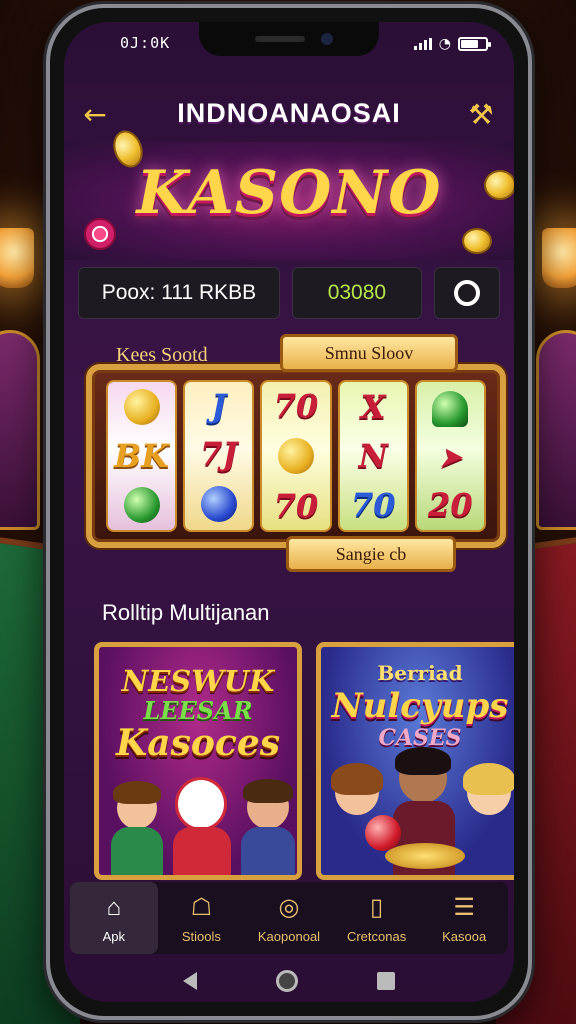  I want to click on nav-label: Kaoponoal, so click(289, 936).